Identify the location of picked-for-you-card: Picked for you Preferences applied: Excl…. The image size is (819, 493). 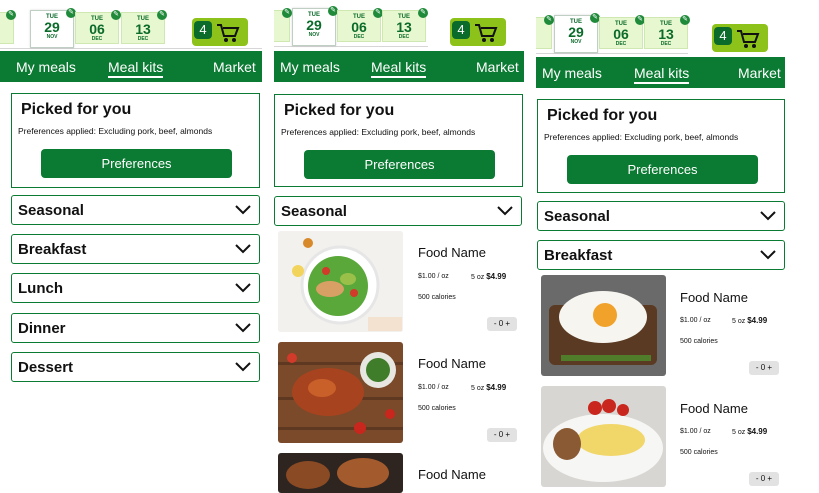
(135, 140).